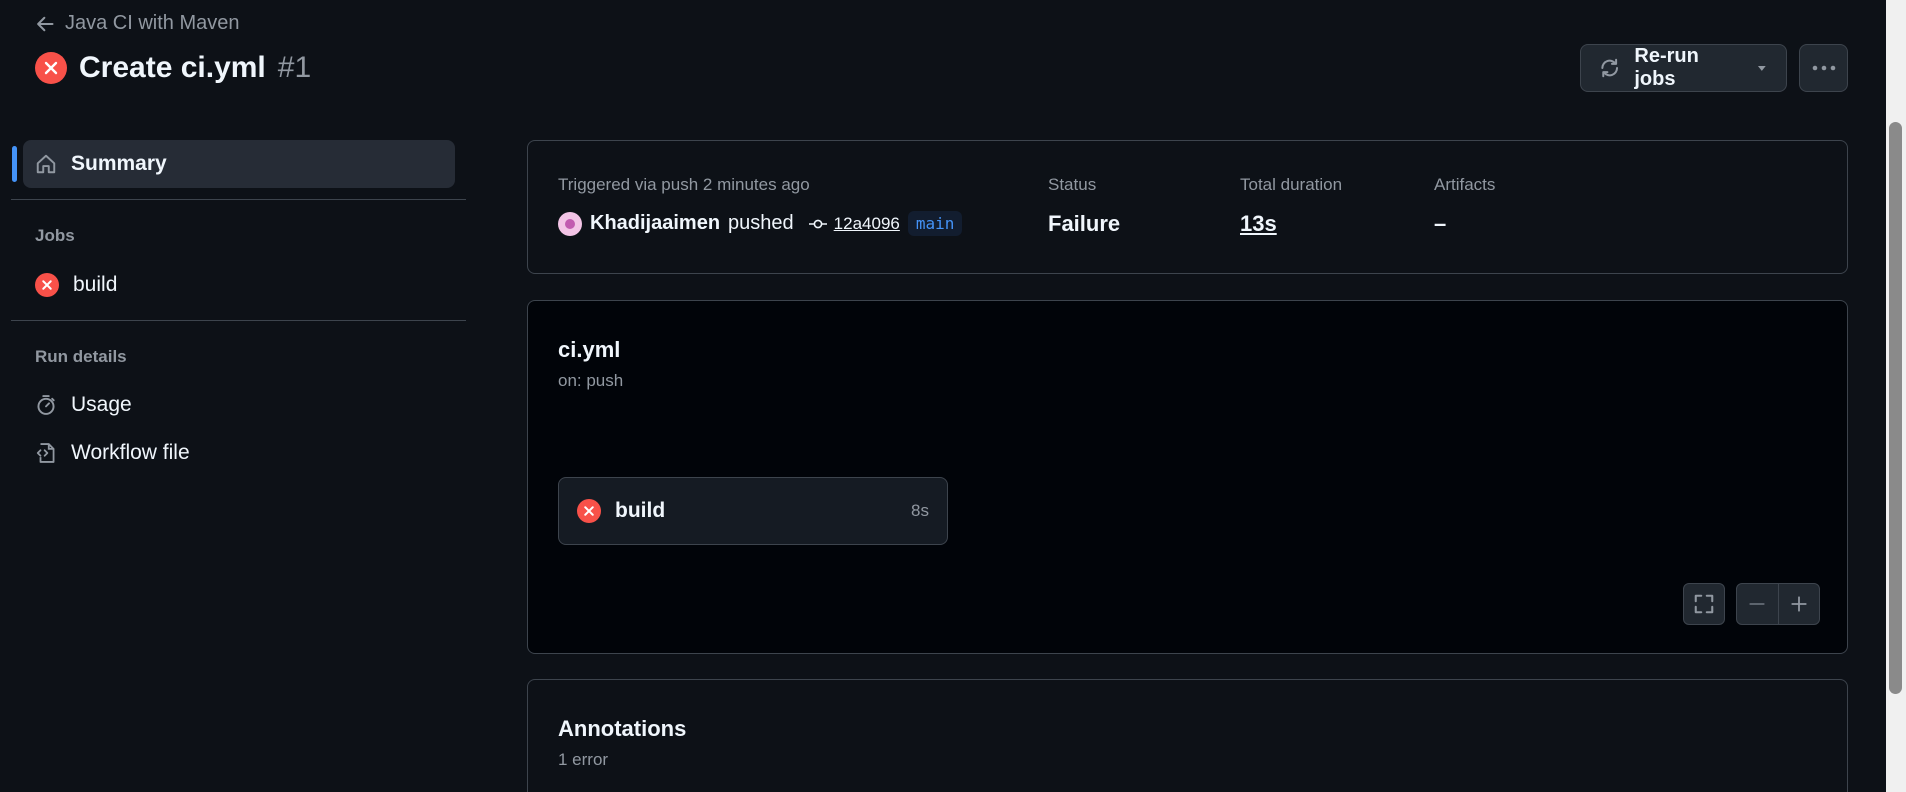  I want to click on workflow-name: ci.yml, so click(589, 349).